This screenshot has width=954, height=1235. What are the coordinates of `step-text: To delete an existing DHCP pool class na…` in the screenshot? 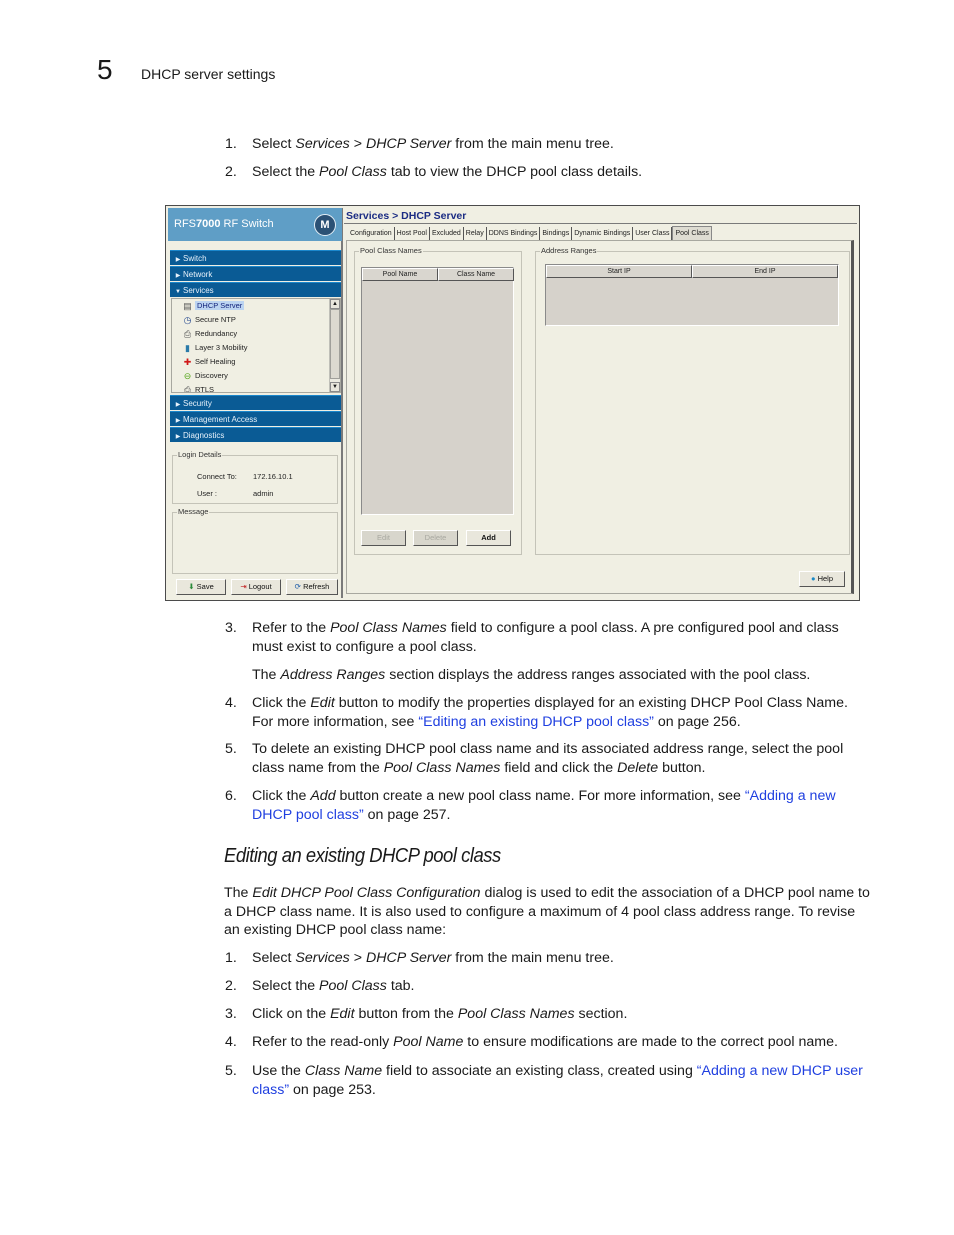 It's located at (548, 758).